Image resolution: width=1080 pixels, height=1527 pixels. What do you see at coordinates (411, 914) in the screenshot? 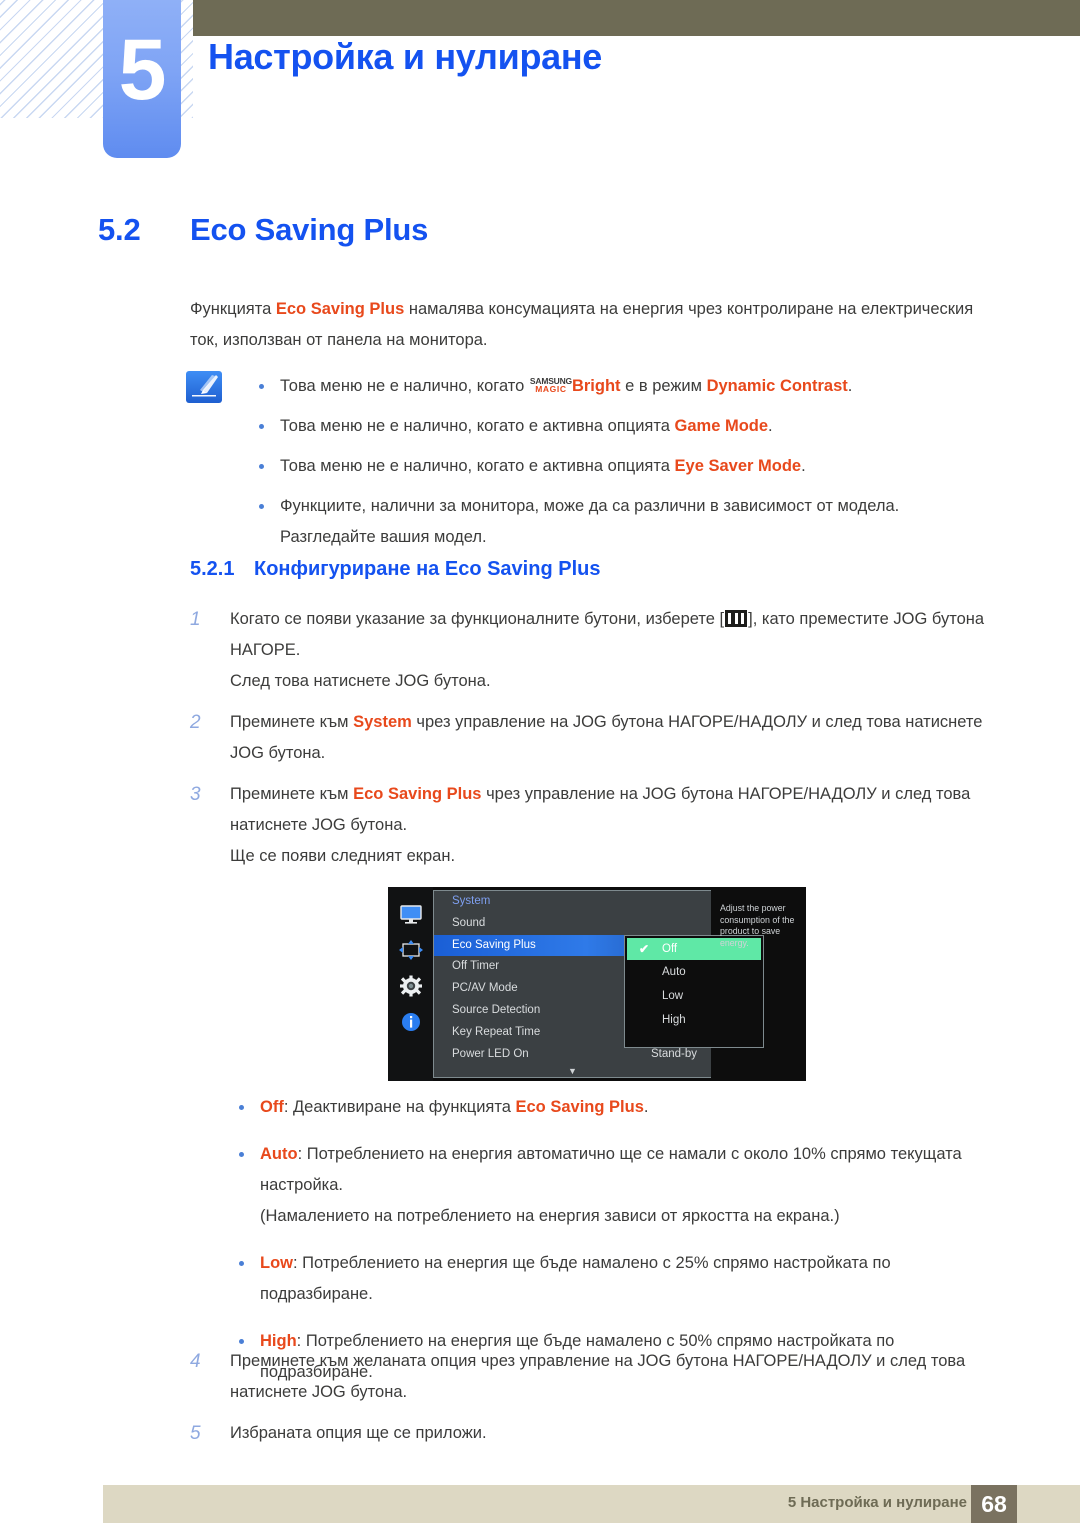
I see `monitor-icon` at bounding box center [411, 914].